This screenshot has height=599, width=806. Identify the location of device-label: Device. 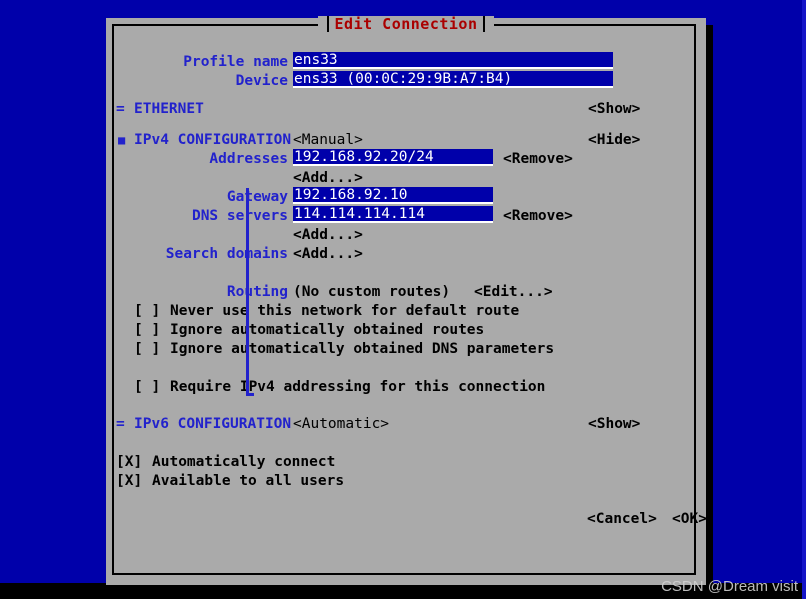
(261, 81).